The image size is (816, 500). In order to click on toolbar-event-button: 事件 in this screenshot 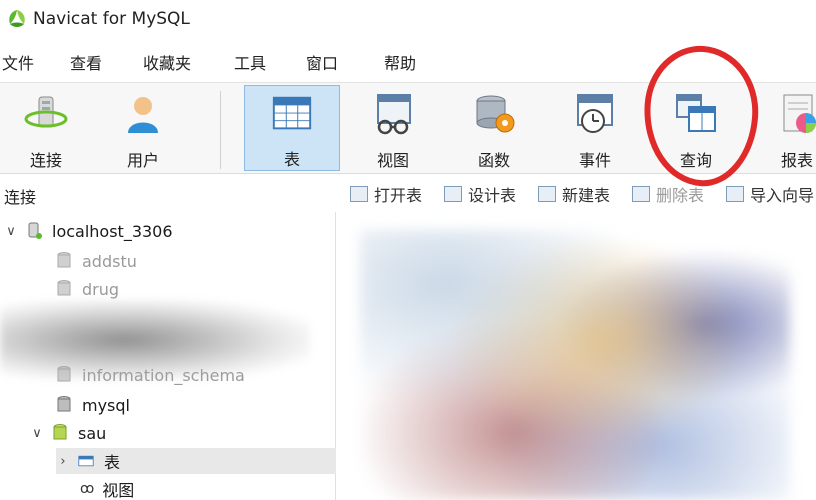, I will do `click(595, 128)`.